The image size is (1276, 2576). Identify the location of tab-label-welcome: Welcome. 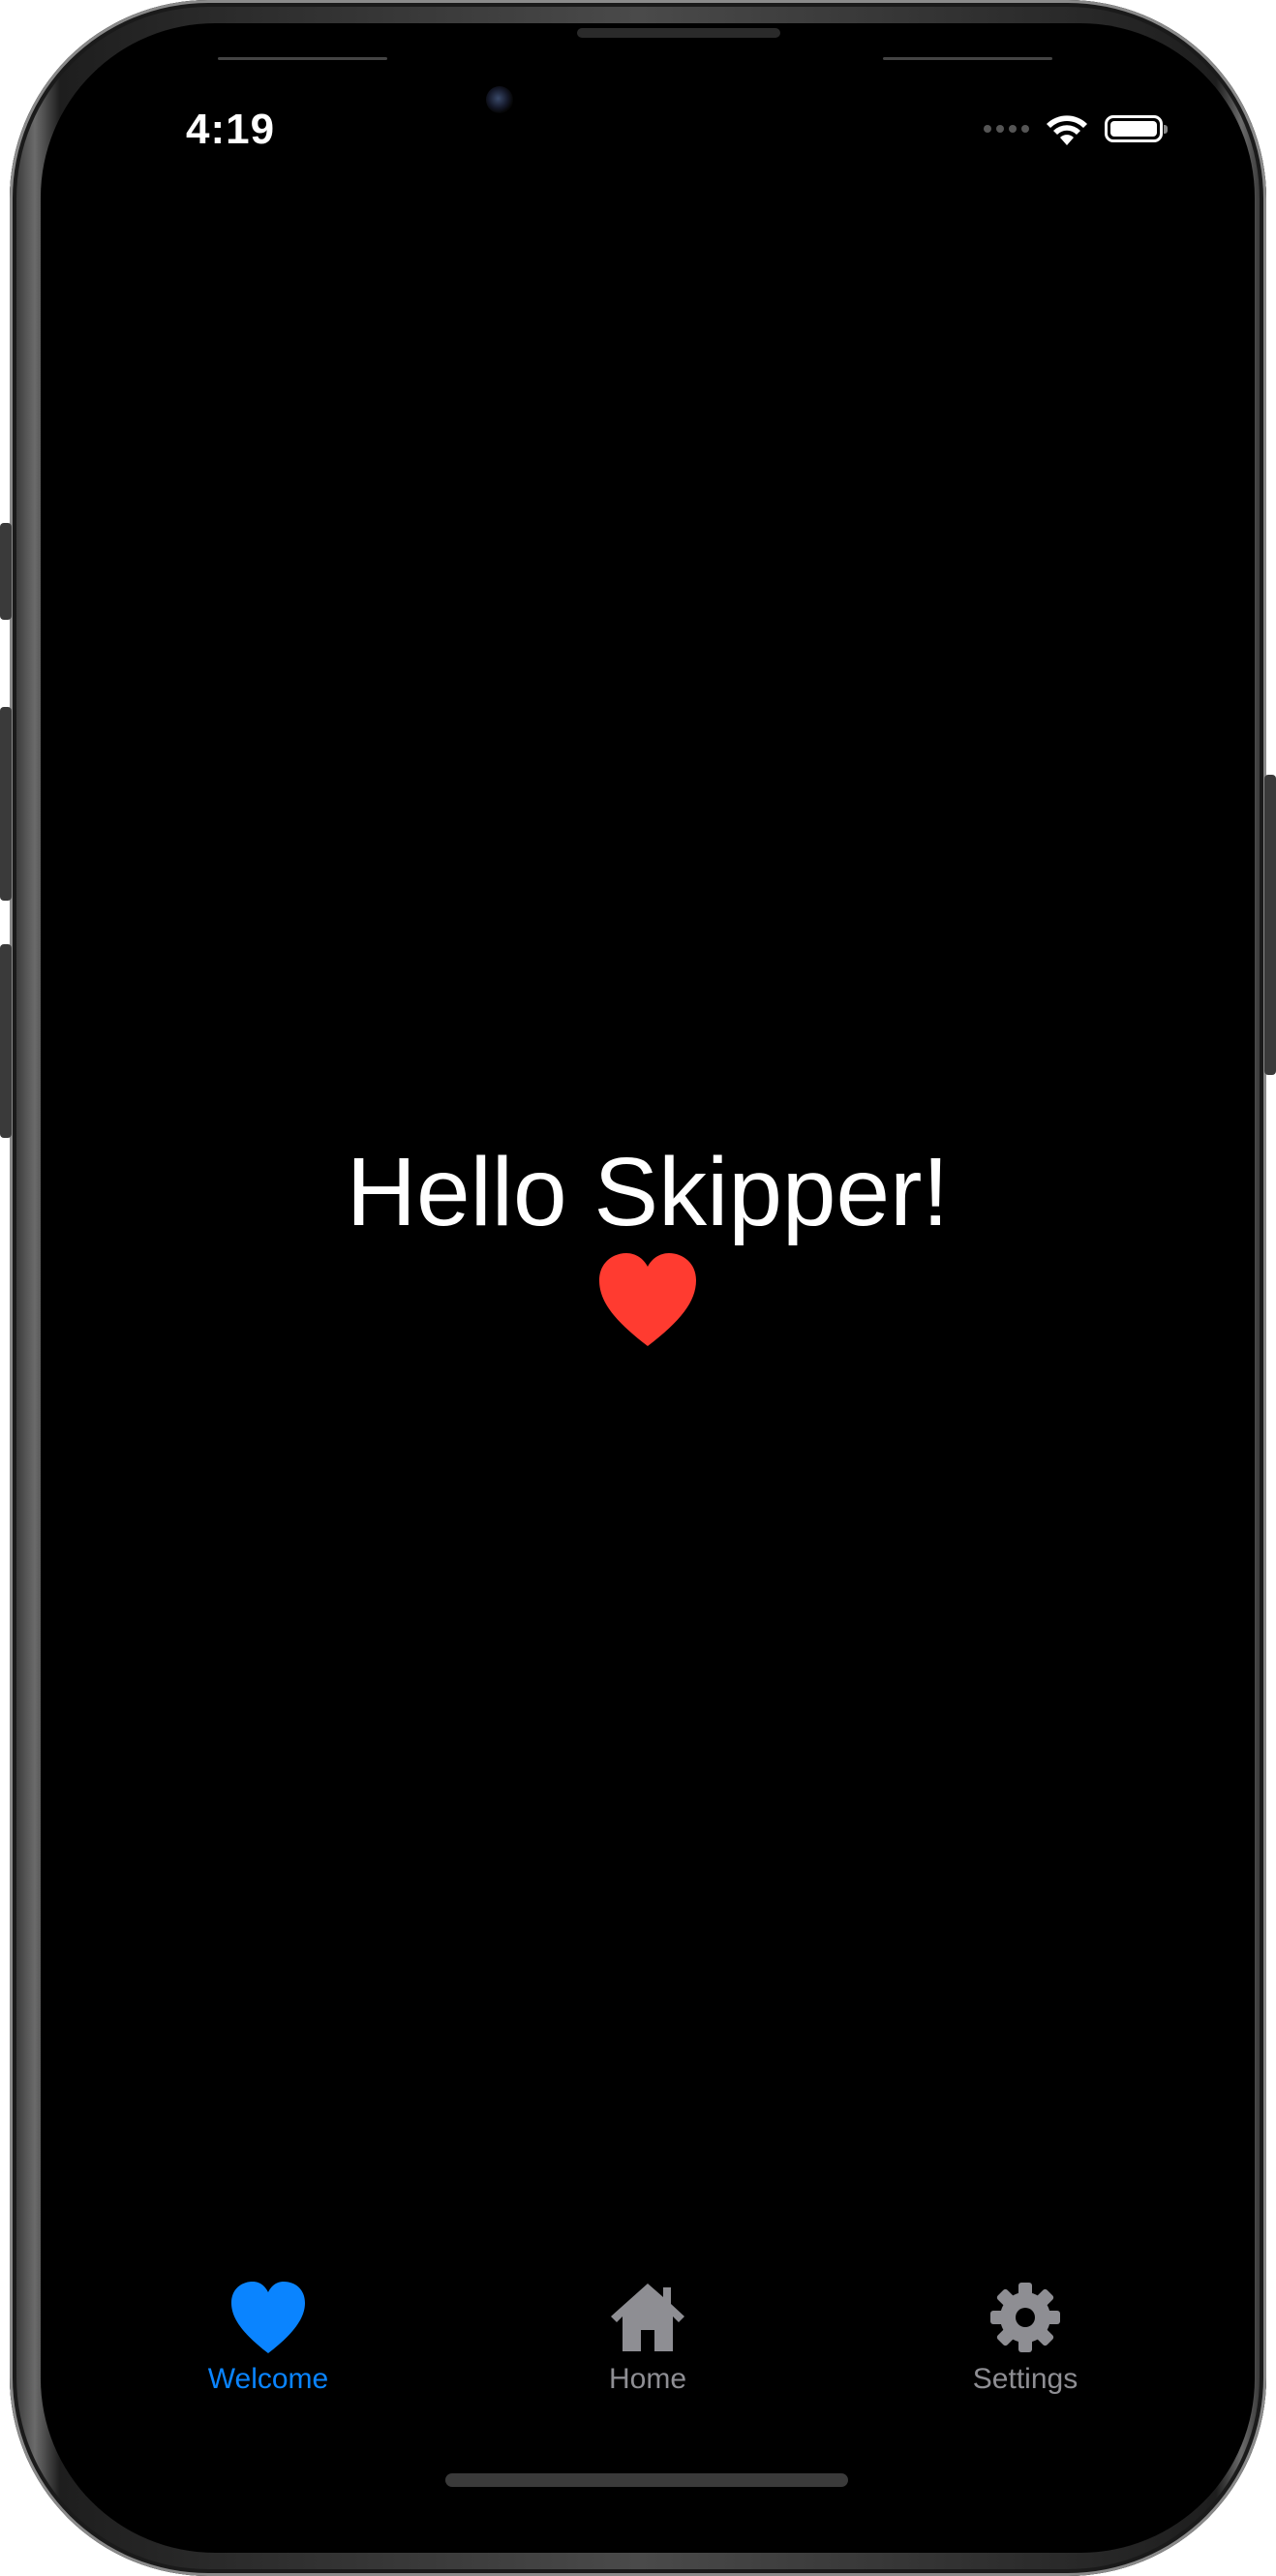
(268, 2379).